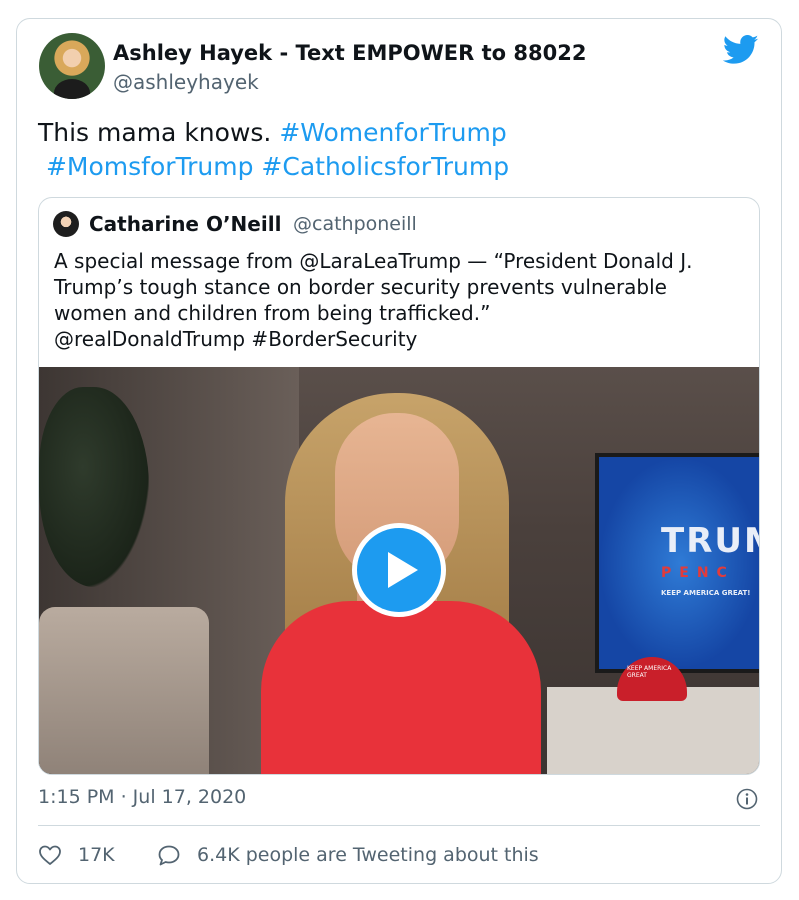  Describe the element at coordinates (72, 66) in the screenshot. I see `author-avatar` at that location.